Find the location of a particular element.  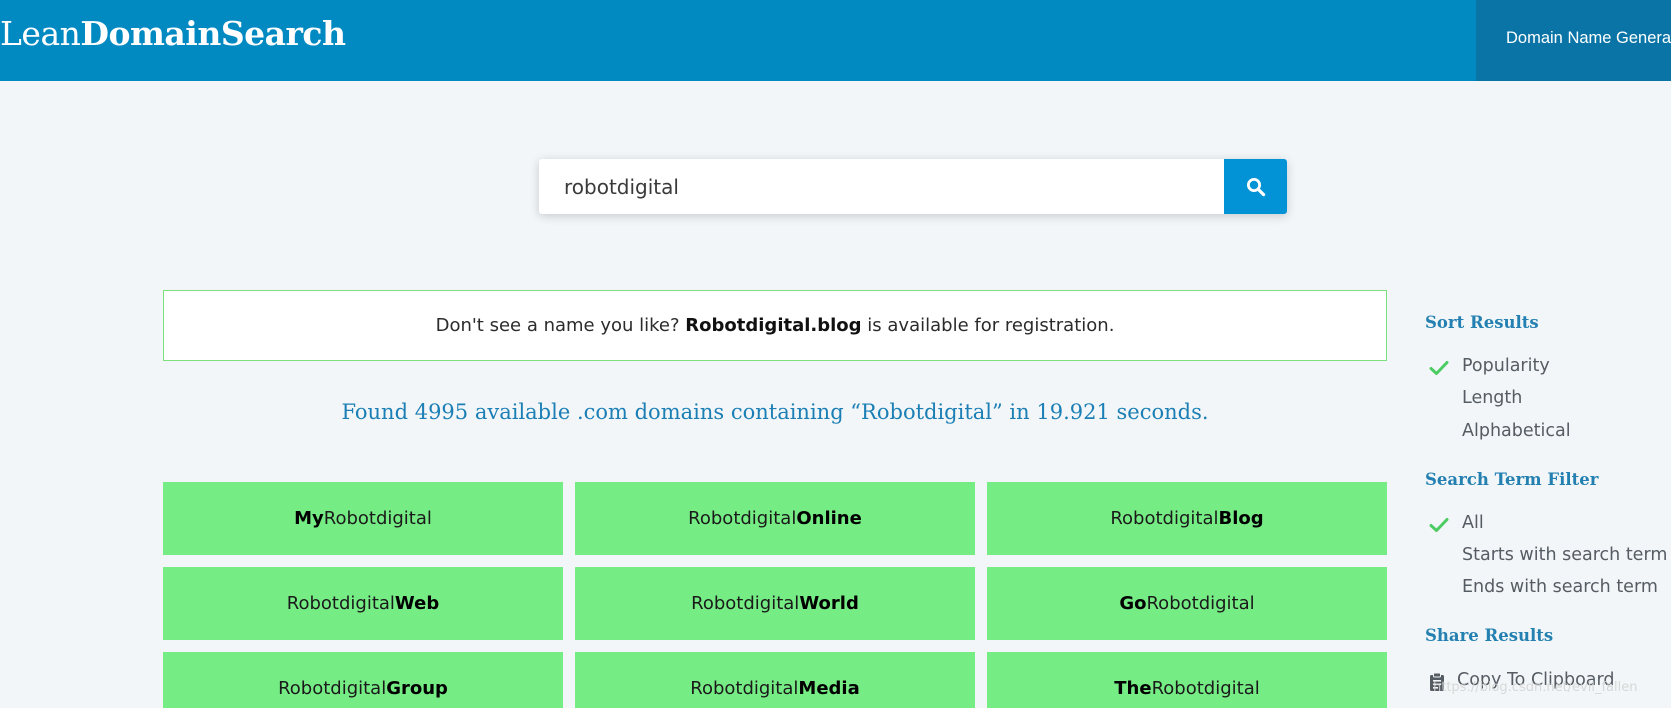

logo-light-text: Lean is located at coordinates (40, 33).